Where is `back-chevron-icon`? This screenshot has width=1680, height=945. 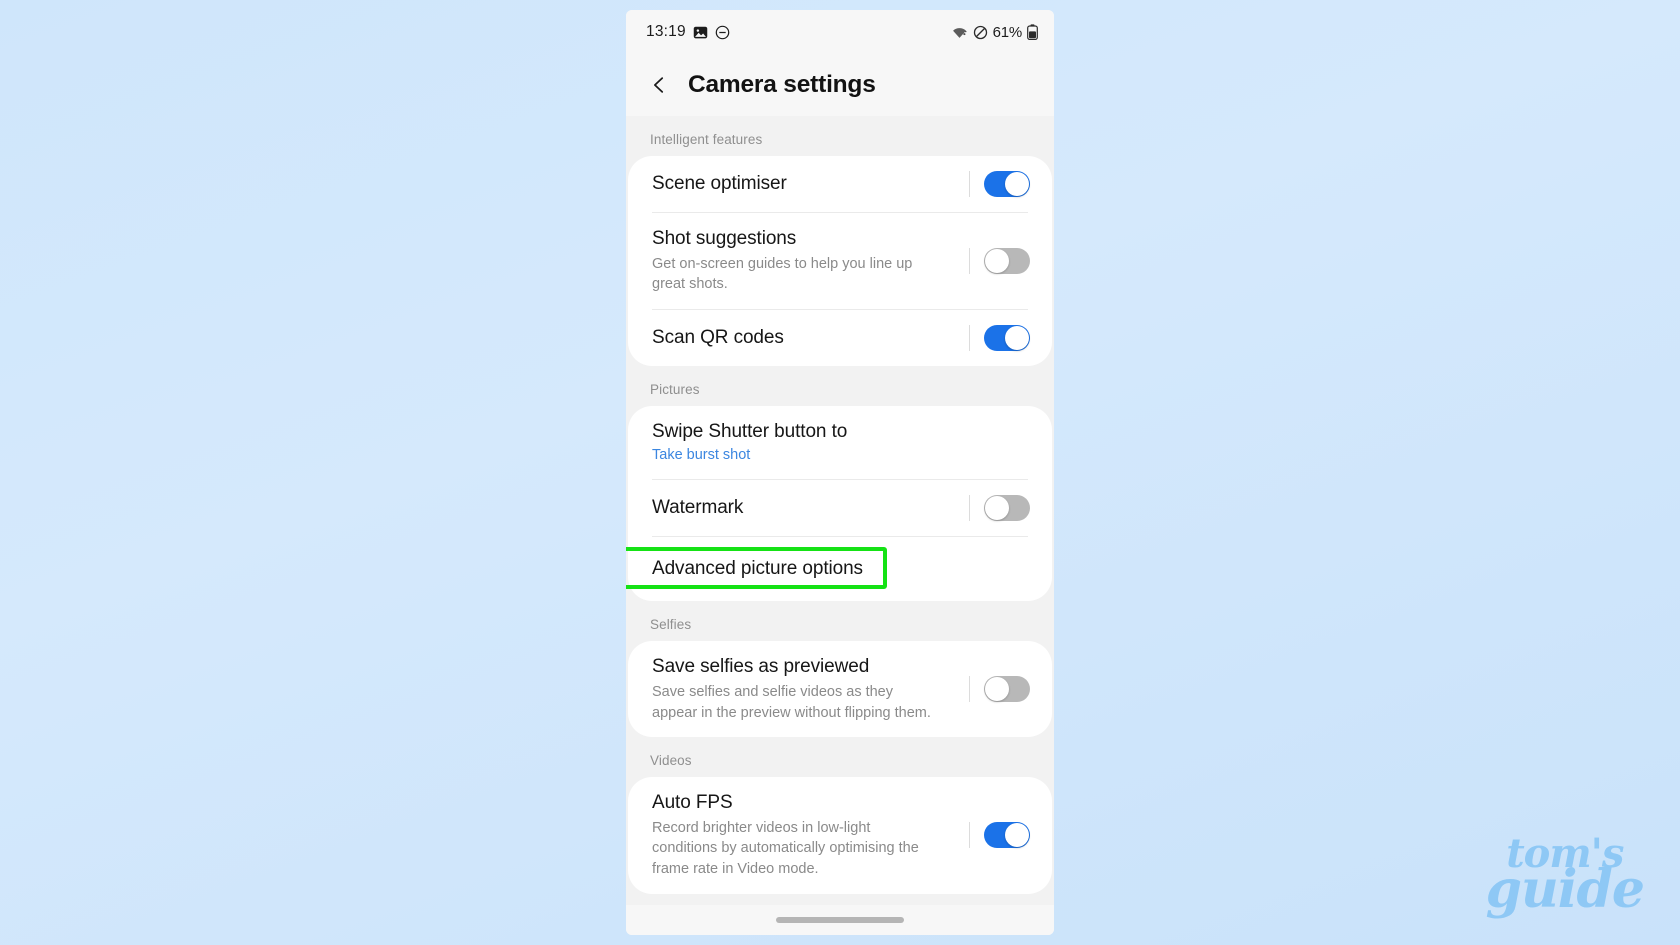
back-chevron-icon is located at coordinates (659, 85).